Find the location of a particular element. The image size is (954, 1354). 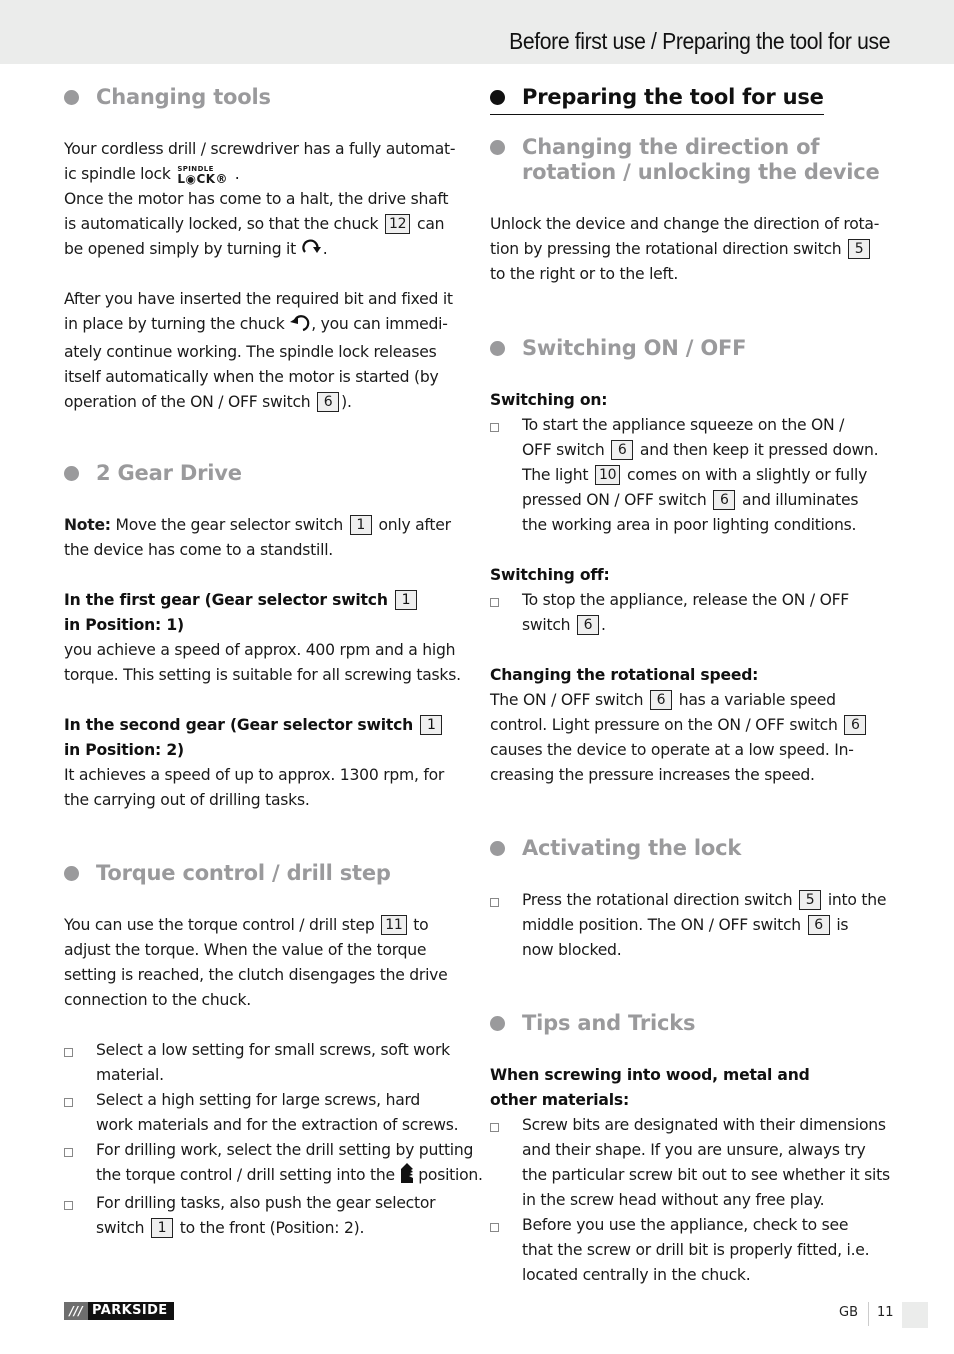

reference-number: 5 is located at coordinates (859, 249).